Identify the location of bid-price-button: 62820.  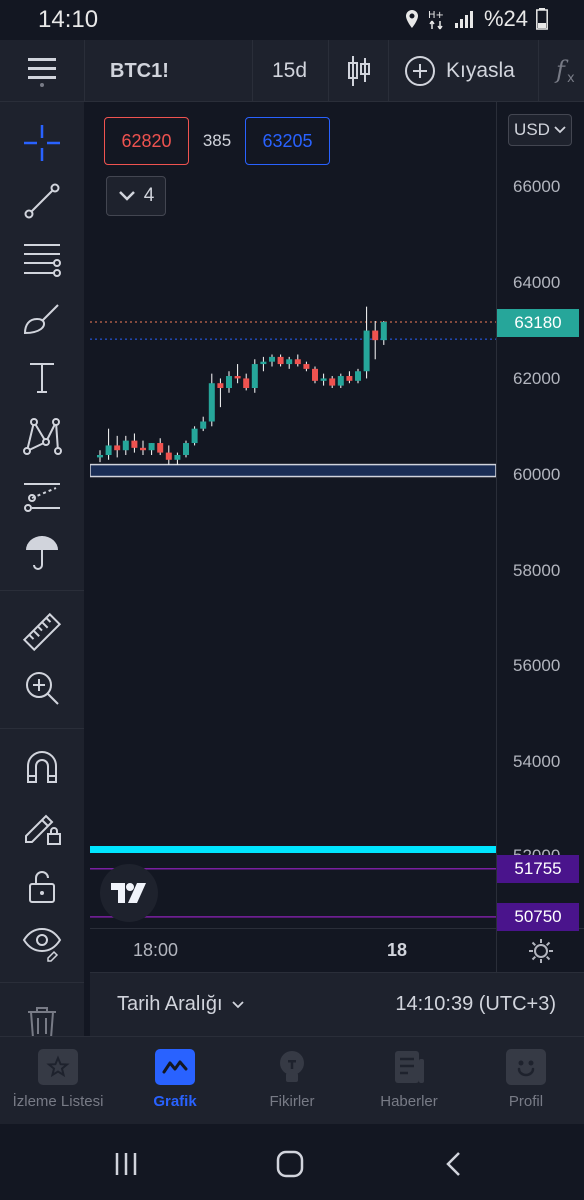
(146, 141).